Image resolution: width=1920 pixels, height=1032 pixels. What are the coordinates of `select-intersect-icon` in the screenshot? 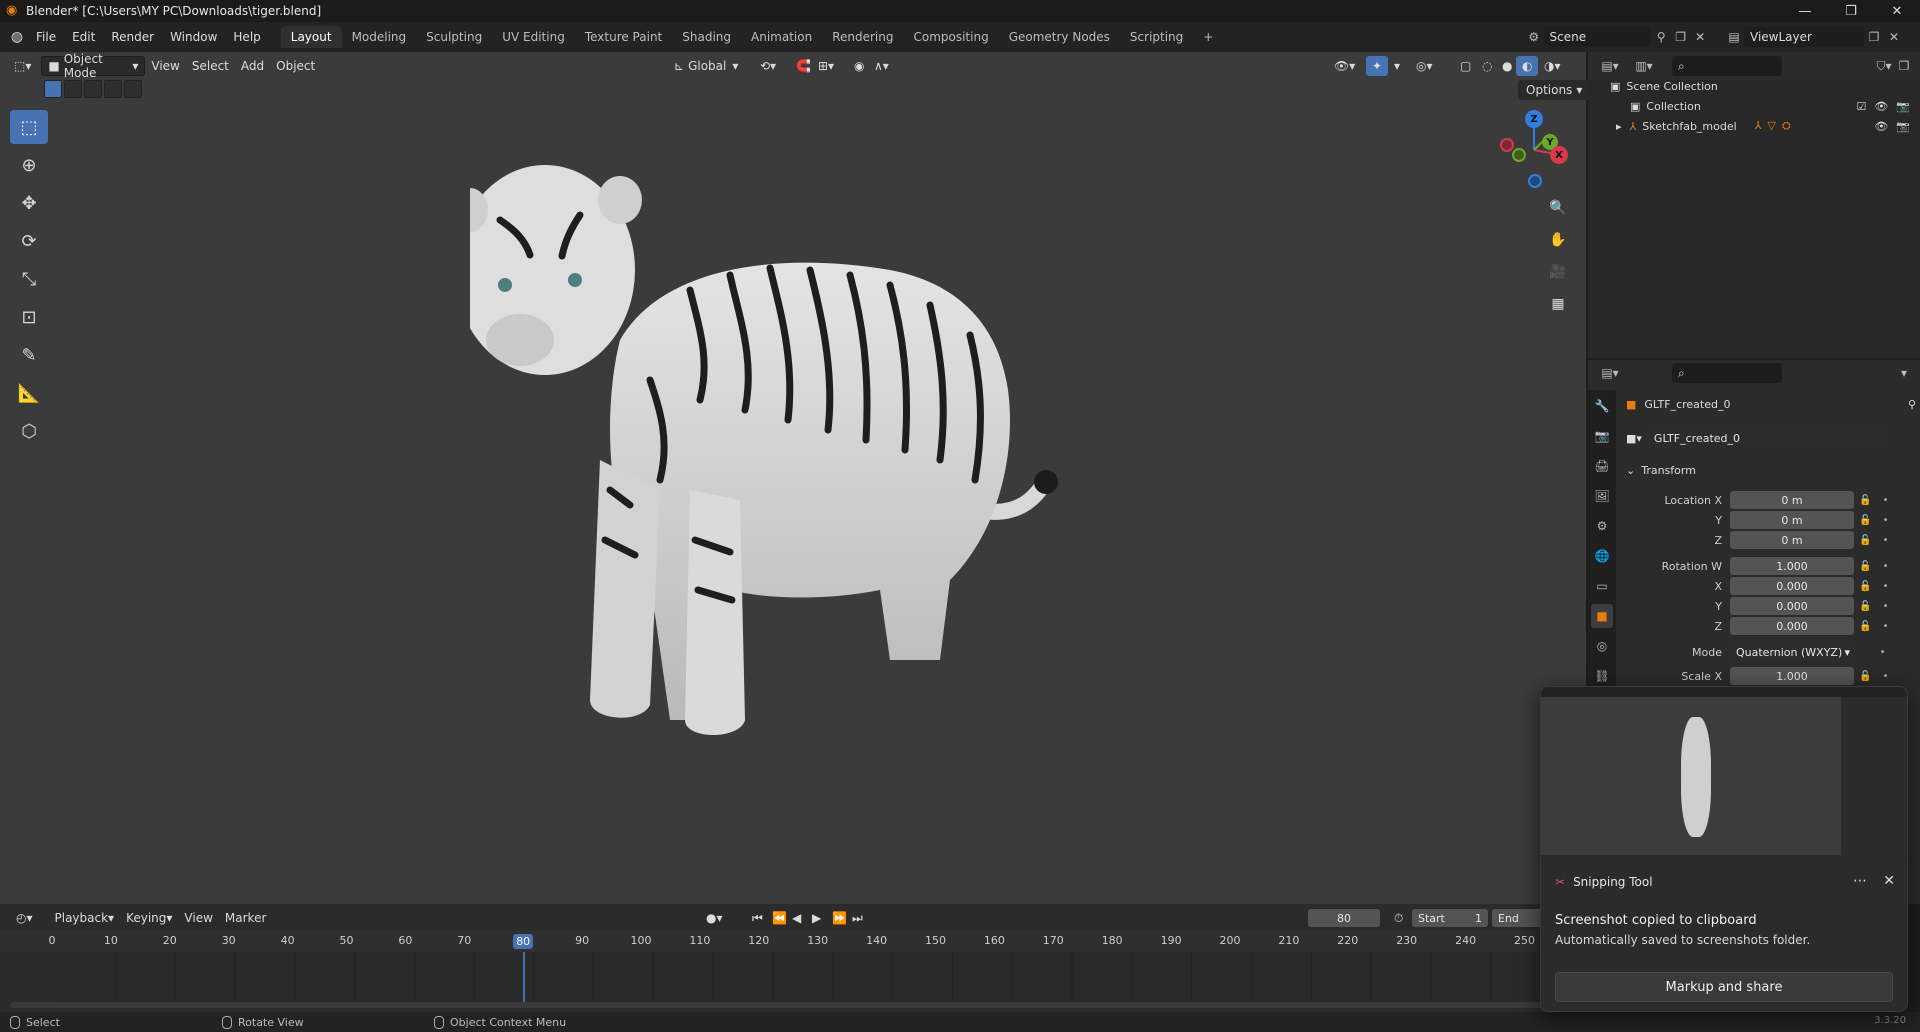 It's located at (133, 89).